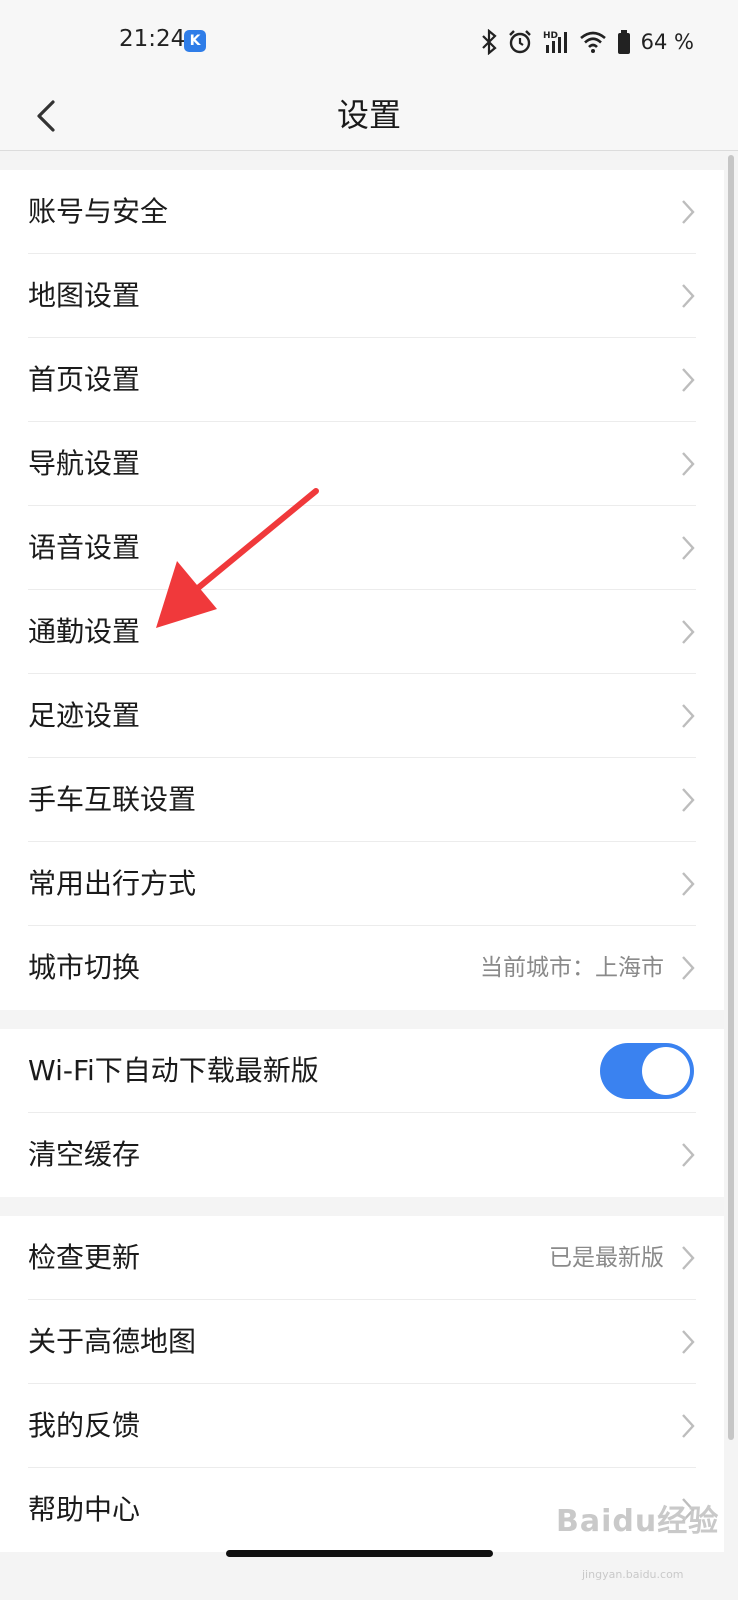  What do you see at coordinates (84, 715) in the screenshot?
I see `setting-label: 足迹设置` at bounding box center [84, 715].